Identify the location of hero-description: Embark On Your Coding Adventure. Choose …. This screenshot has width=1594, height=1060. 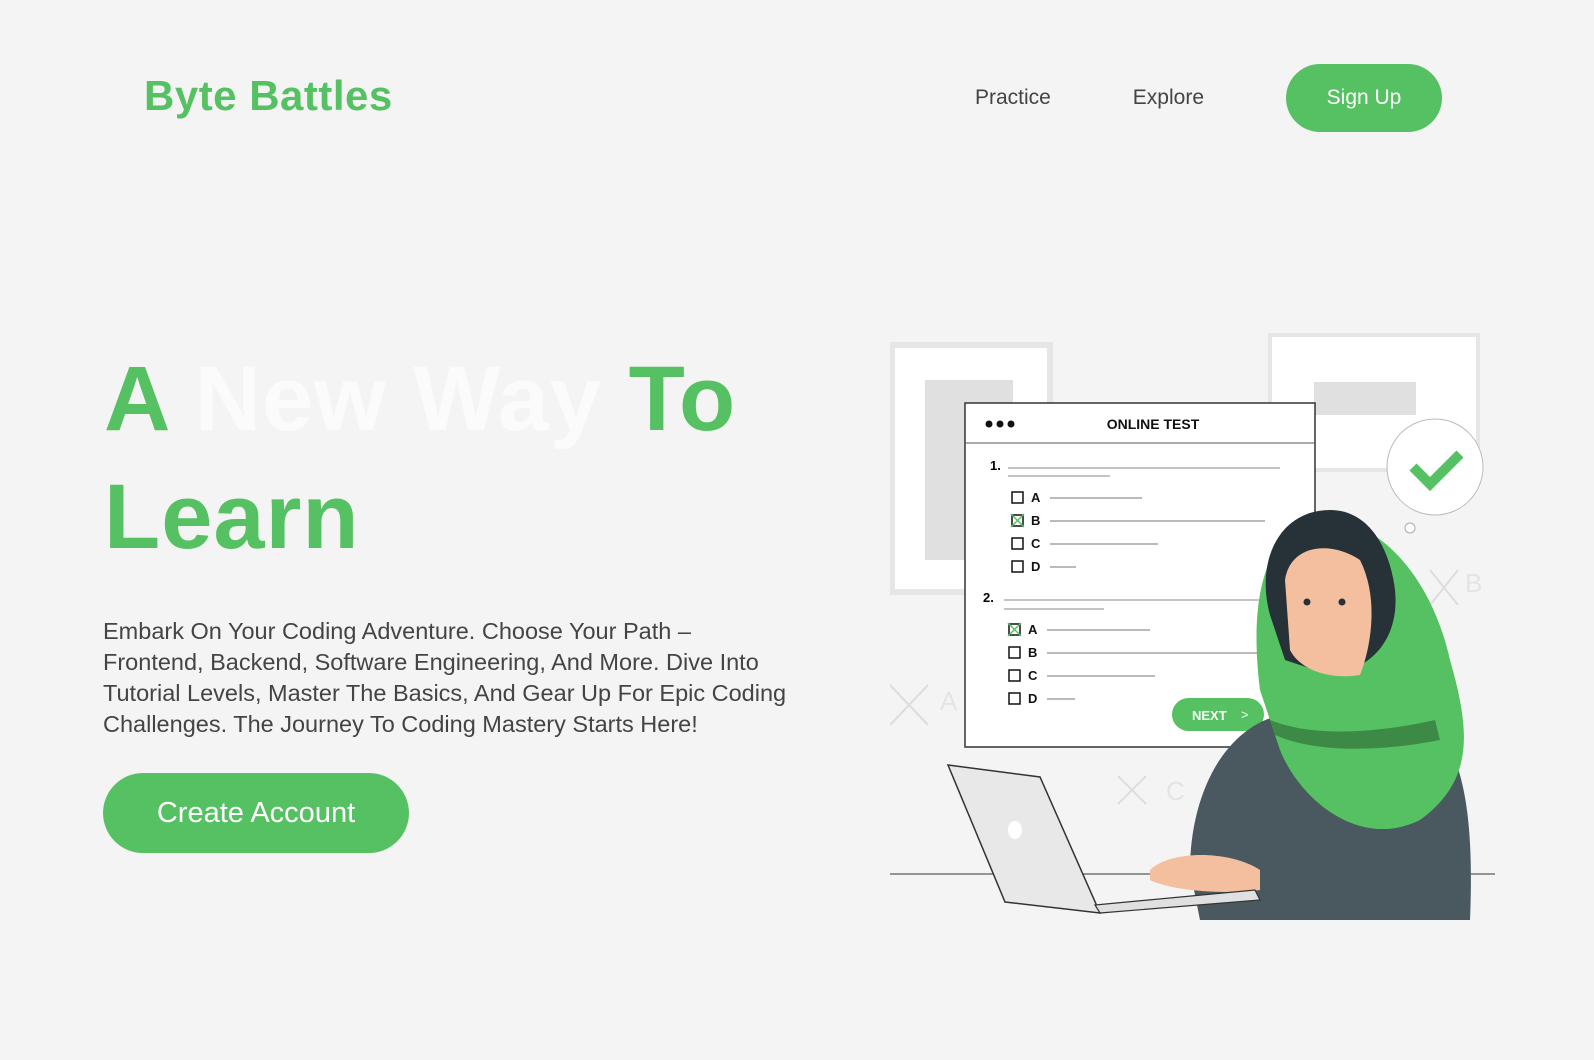
(445, 677).